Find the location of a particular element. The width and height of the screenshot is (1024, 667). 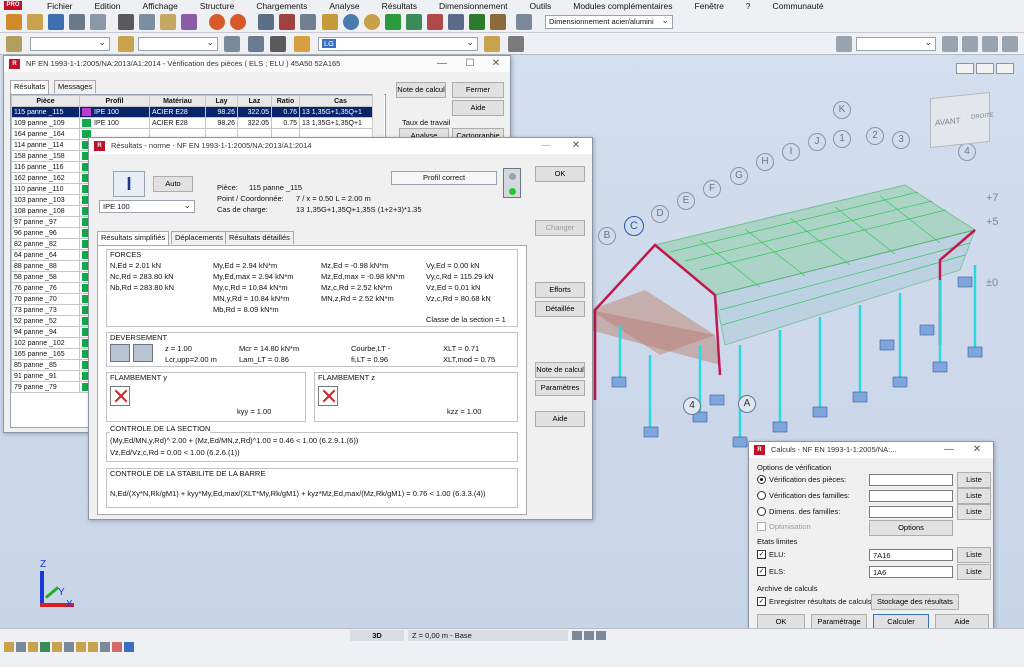

view-icon is located at coordinates (256, 44).